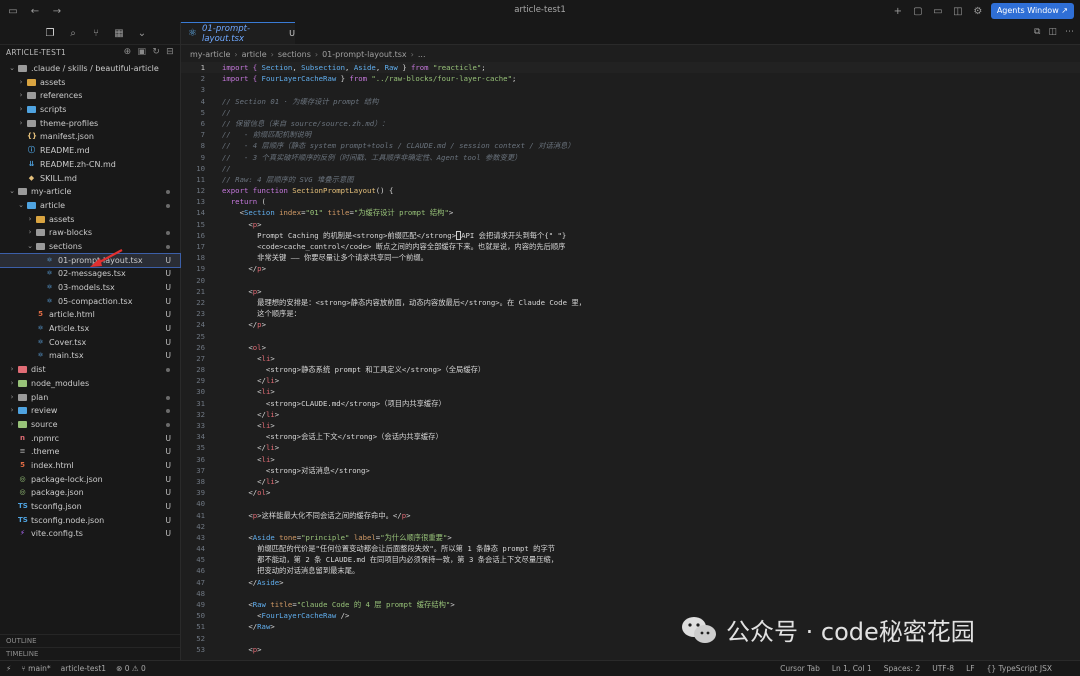 The width and height of the screenshot is (1080, 676). Describe the element at coordinates (90, 384) in the screenshot. I see `tree-folder: › node_modules` at that location.